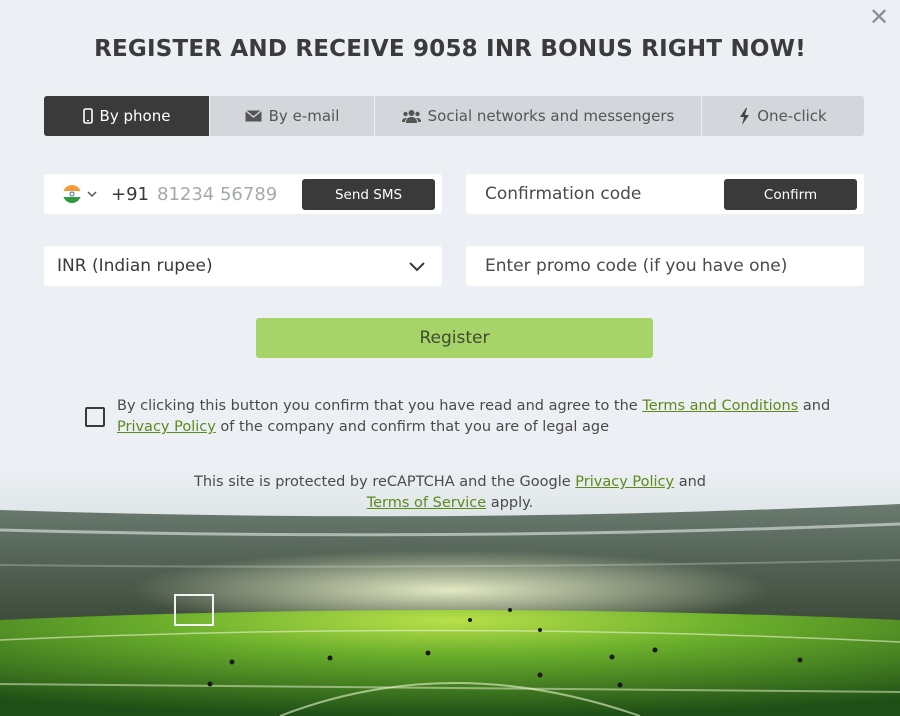 This screenshot has width=900, height=716. I want to click on recaptcha-text-part: and, so click(690, 482).